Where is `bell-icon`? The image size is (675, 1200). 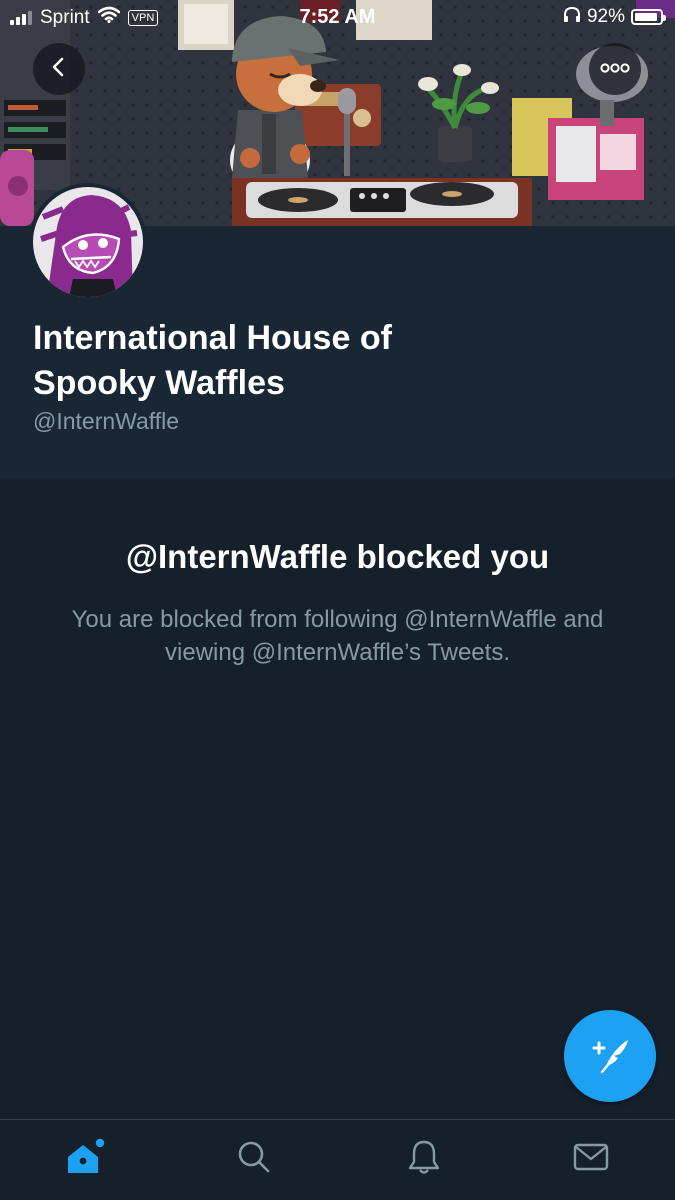
bell-icon is located at coordinates (424, 1159).